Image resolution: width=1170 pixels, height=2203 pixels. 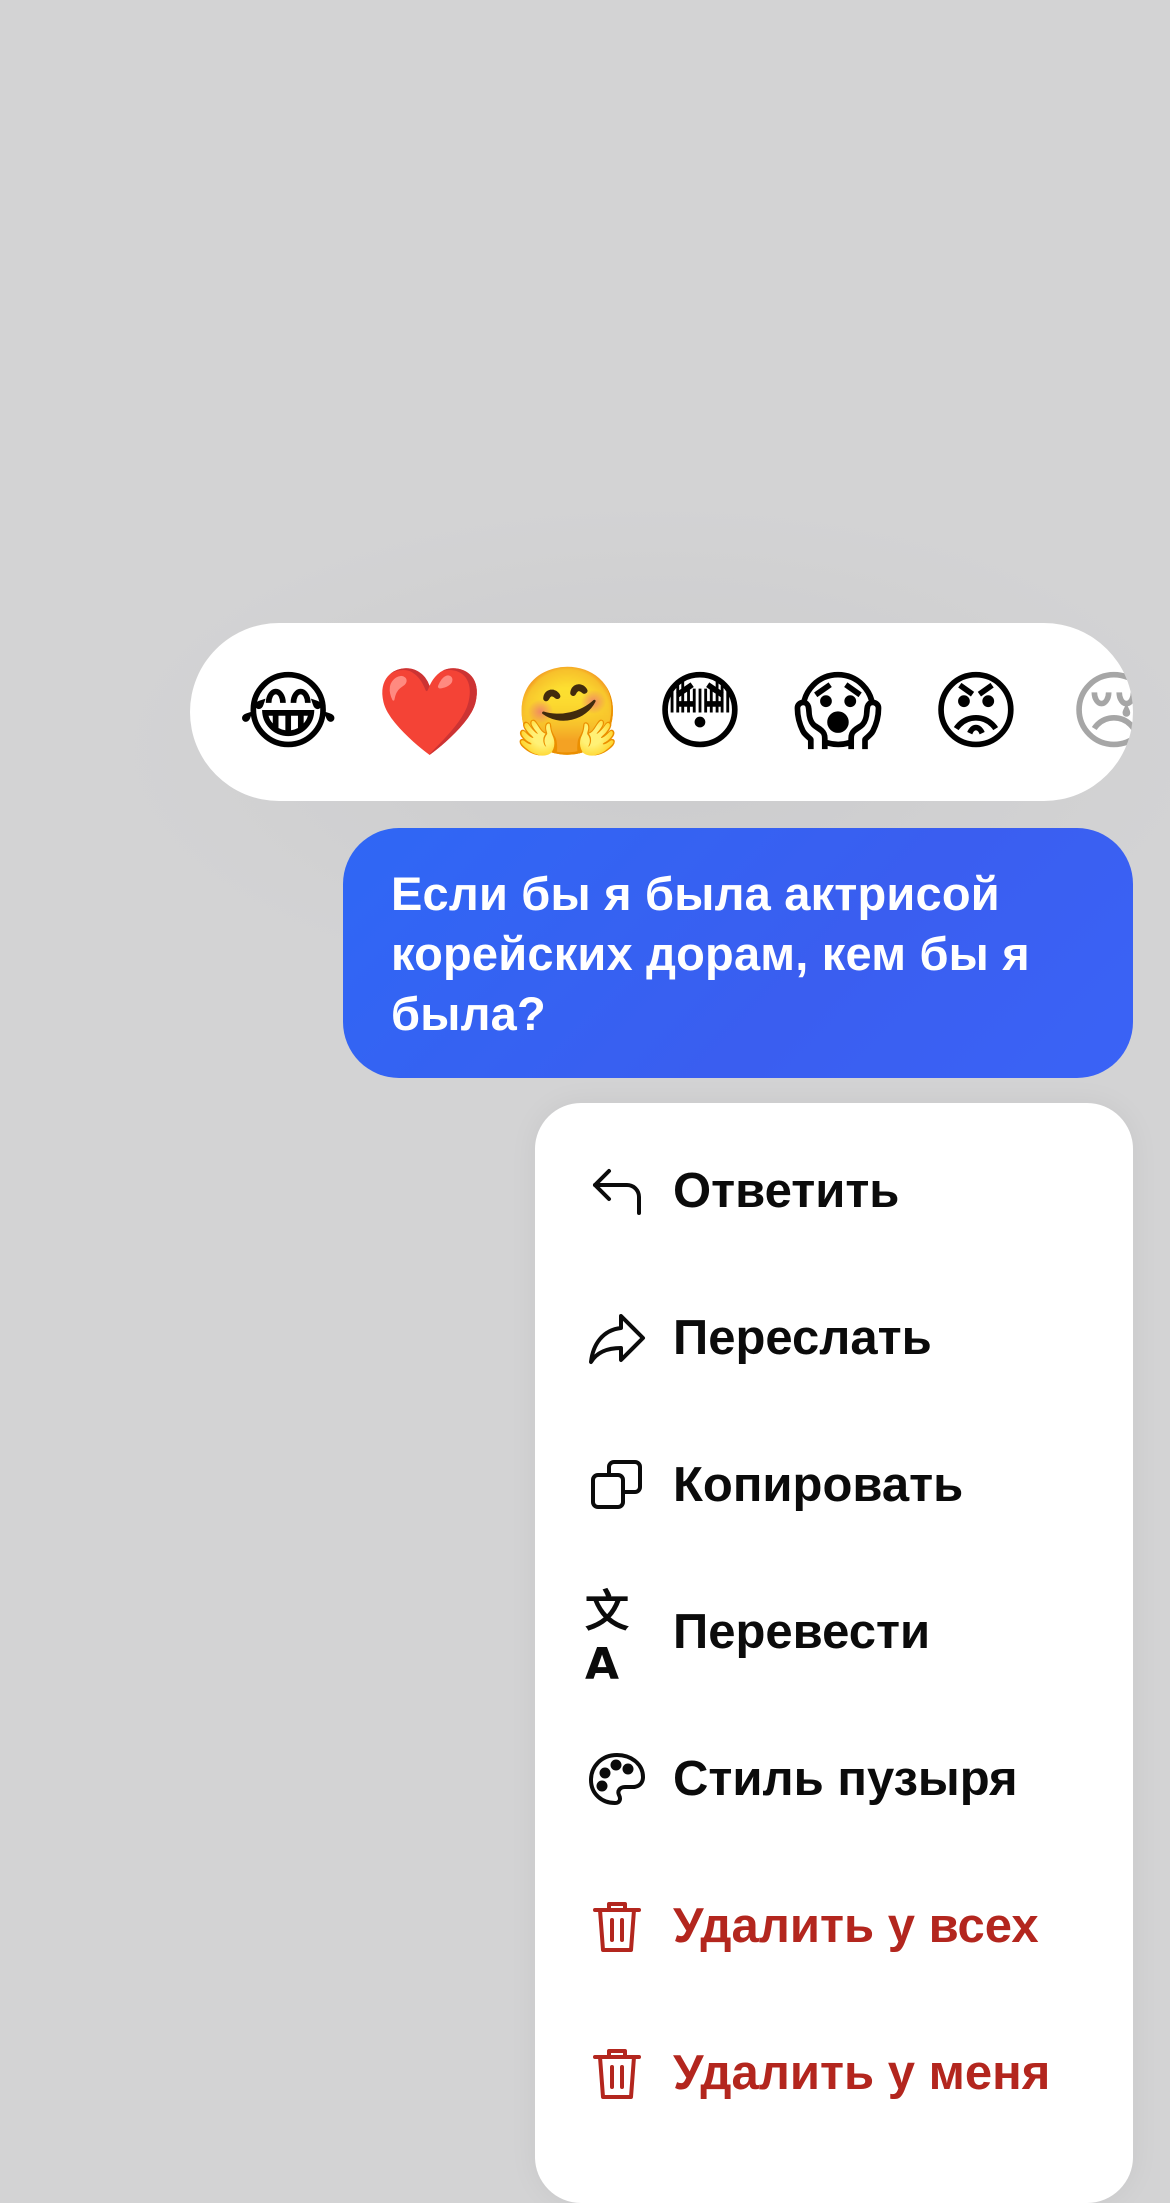 I want to click on reaction-red-heart-emoji: ❤️, so click(x=429, y=712).